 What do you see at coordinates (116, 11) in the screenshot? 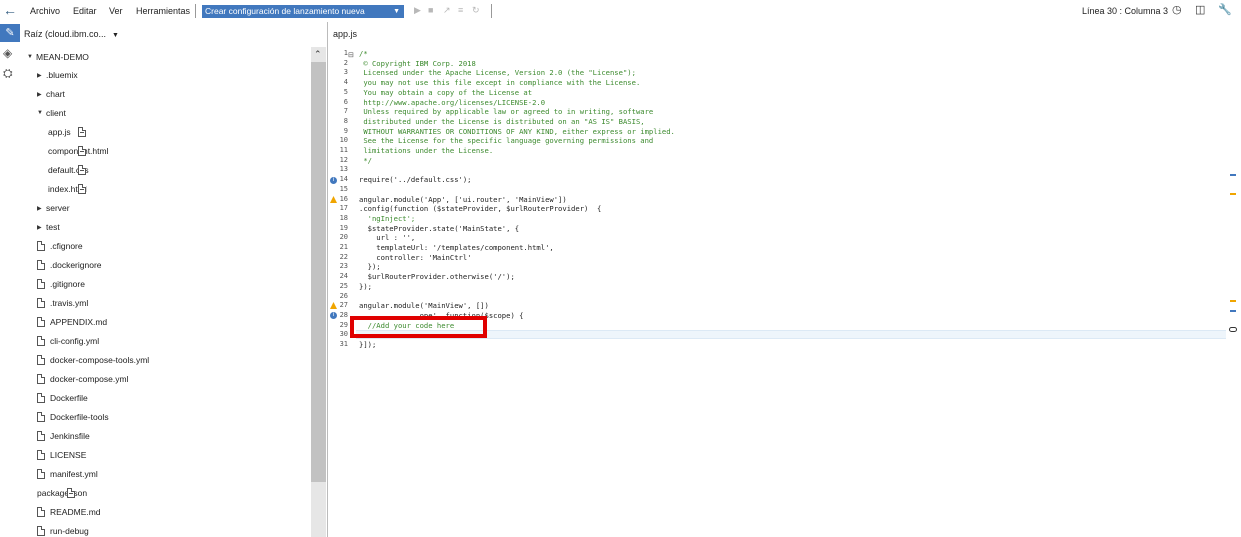
I see `menu-ver: Ver` at bounding box center [116, 11].